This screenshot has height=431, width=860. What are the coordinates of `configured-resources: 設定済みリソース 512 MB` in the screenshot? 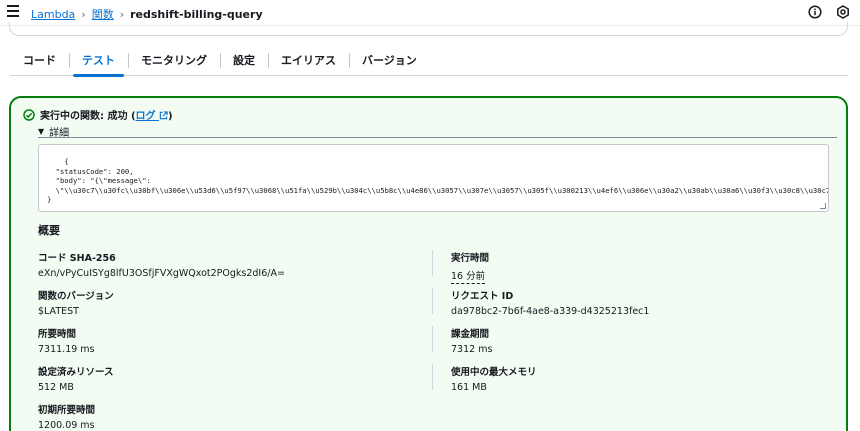 It's located at (76, 380).